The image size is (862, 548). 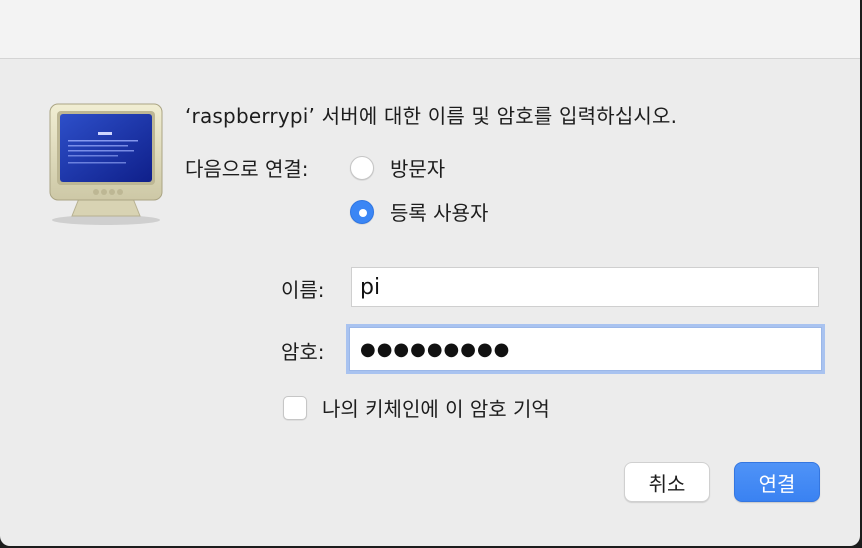 I want to click on registered-user-radio-label: 등록 사용자, so click(x=439, y=211).